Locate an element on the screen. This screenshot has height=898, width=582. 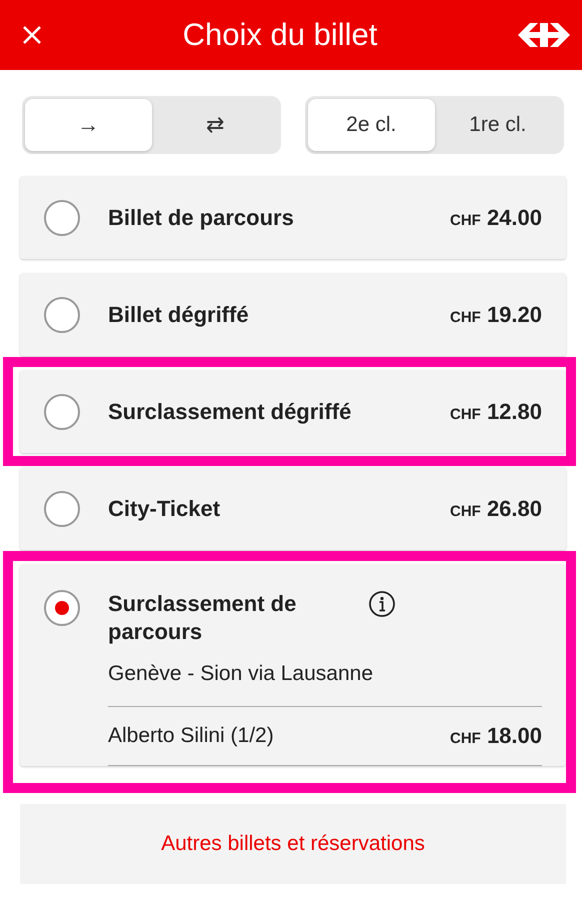
route-text: Genève - Sion via Lausanne is located at coordinates (325, 684).